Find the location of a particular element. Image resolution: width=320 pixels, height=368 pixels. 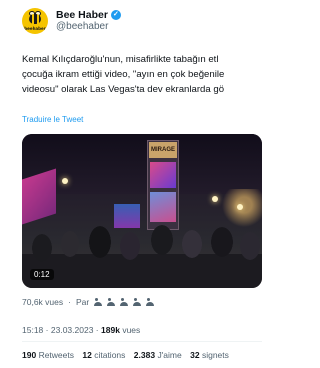

bookmarks-label: signets is located at coordinates (215, 355).